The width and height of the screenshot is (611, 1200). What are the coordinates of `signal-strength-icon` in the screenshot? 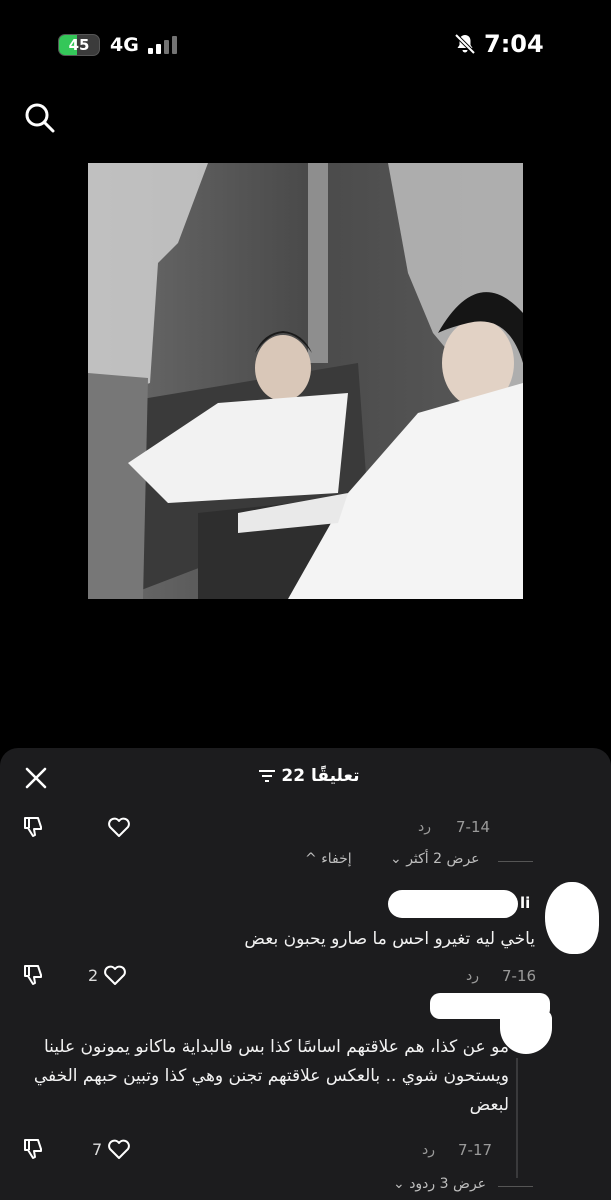 It's located at (164, 45).